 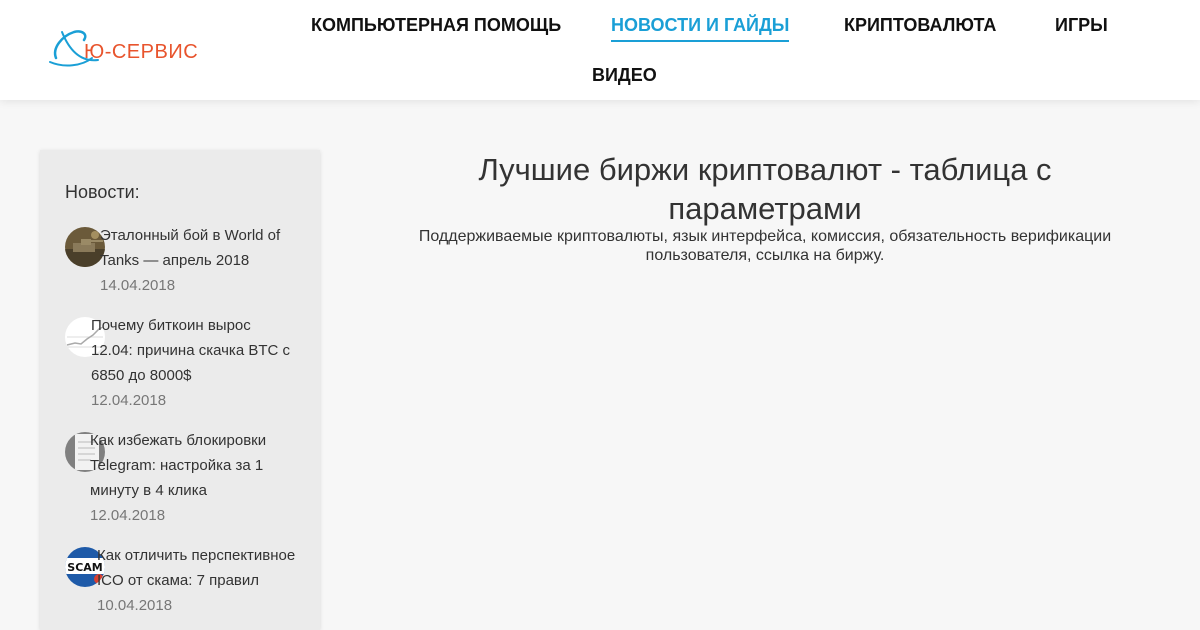 I want to click on nav-cryptocurrency: КРИПТОВАЛЮТА, so click(x=920, y=25).